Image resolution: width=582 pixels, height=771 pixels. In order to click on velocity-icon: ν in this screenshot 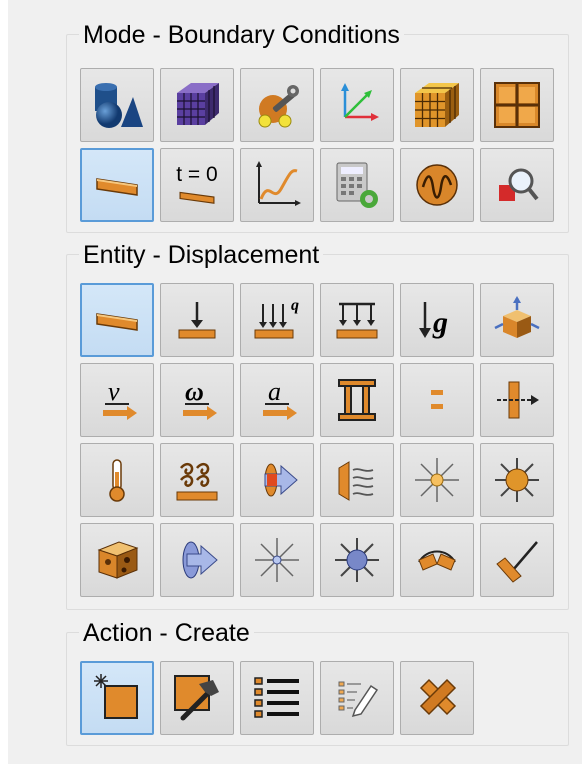, I will do `click(120, 398)`.